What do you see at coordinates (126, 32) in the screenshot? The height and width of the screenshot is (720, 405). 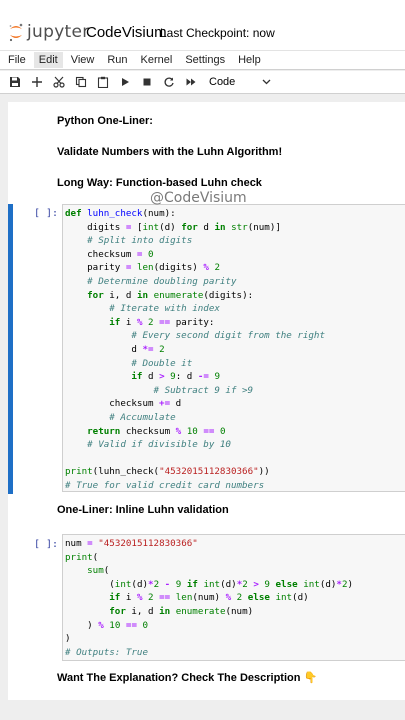 I see `notebook-name: CodeVisium` at bounding box center [126, 32].